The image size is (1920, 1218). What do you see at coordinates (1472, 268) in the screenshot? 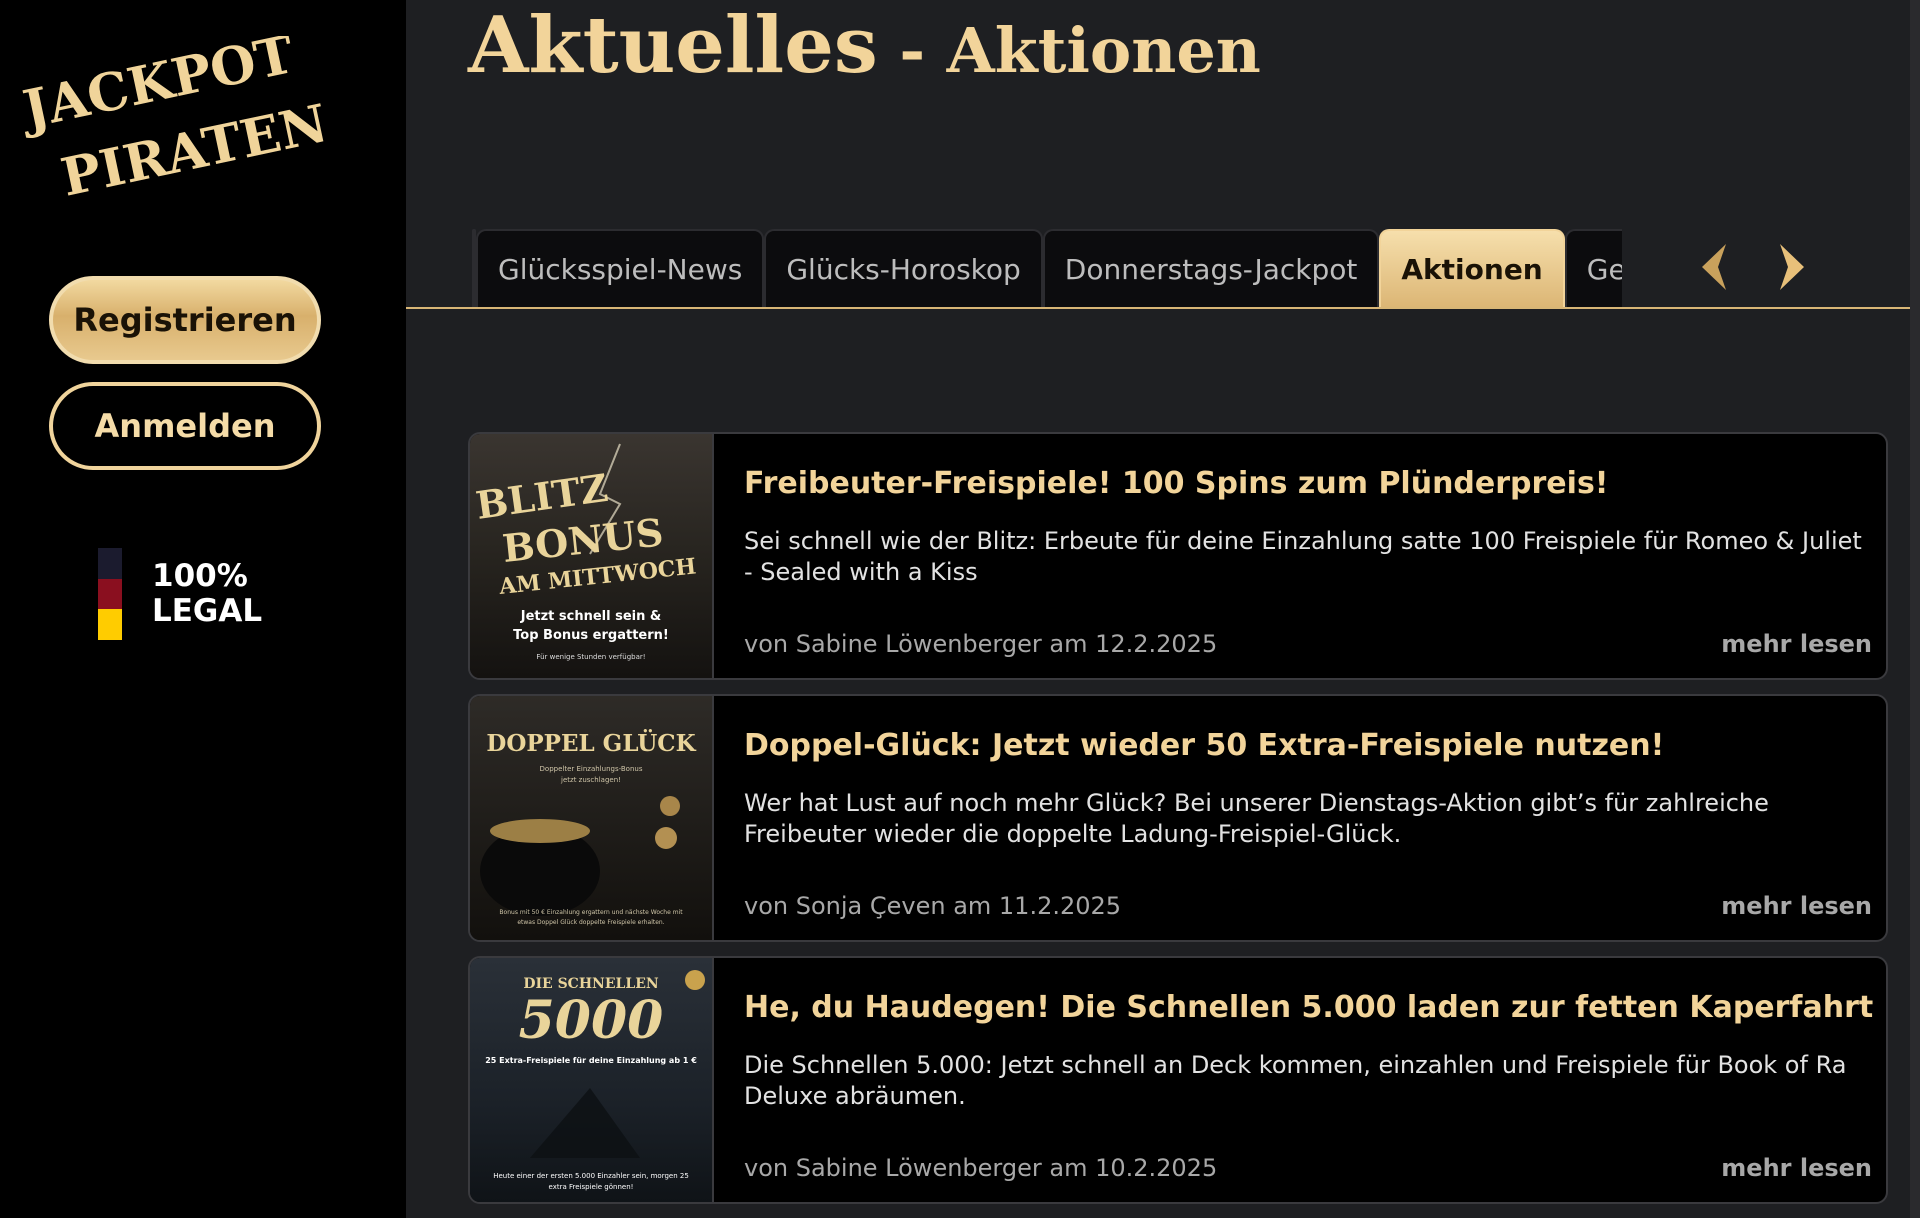
I see `tab-aktionen: Aktionen` at bounding box center [1472, 268].